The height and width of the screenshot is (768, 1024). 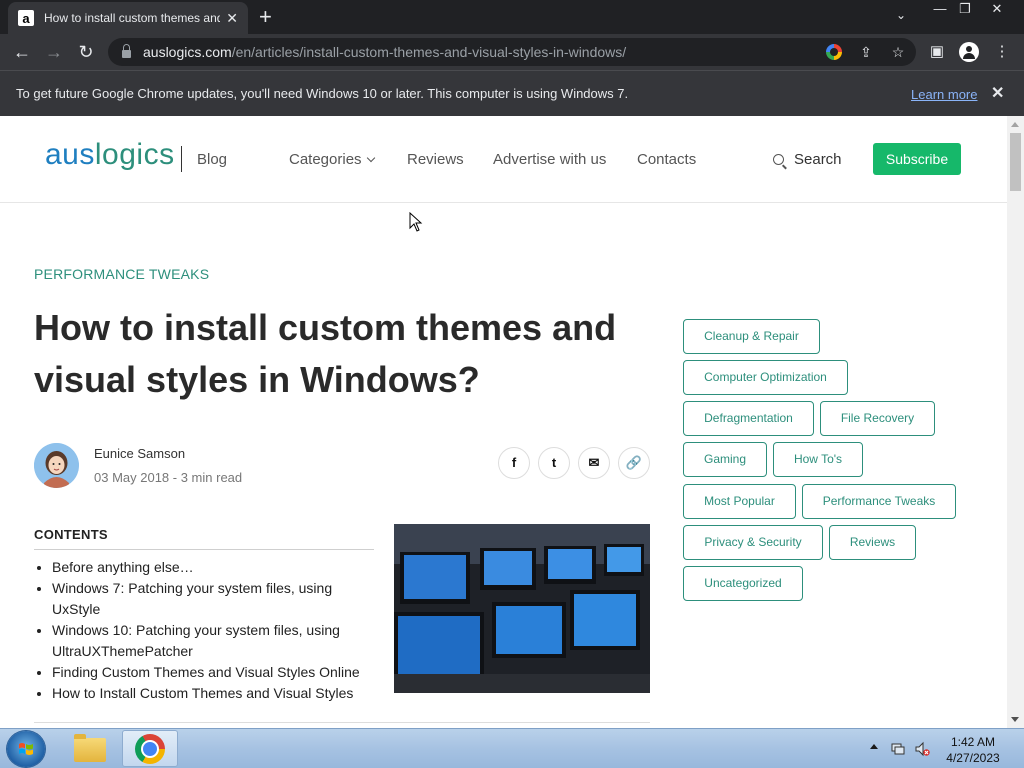 What do you see at coordinates (332, 159) in the screenshot?
I see `nav-categories: Categories` at bounding box center [332, 159].